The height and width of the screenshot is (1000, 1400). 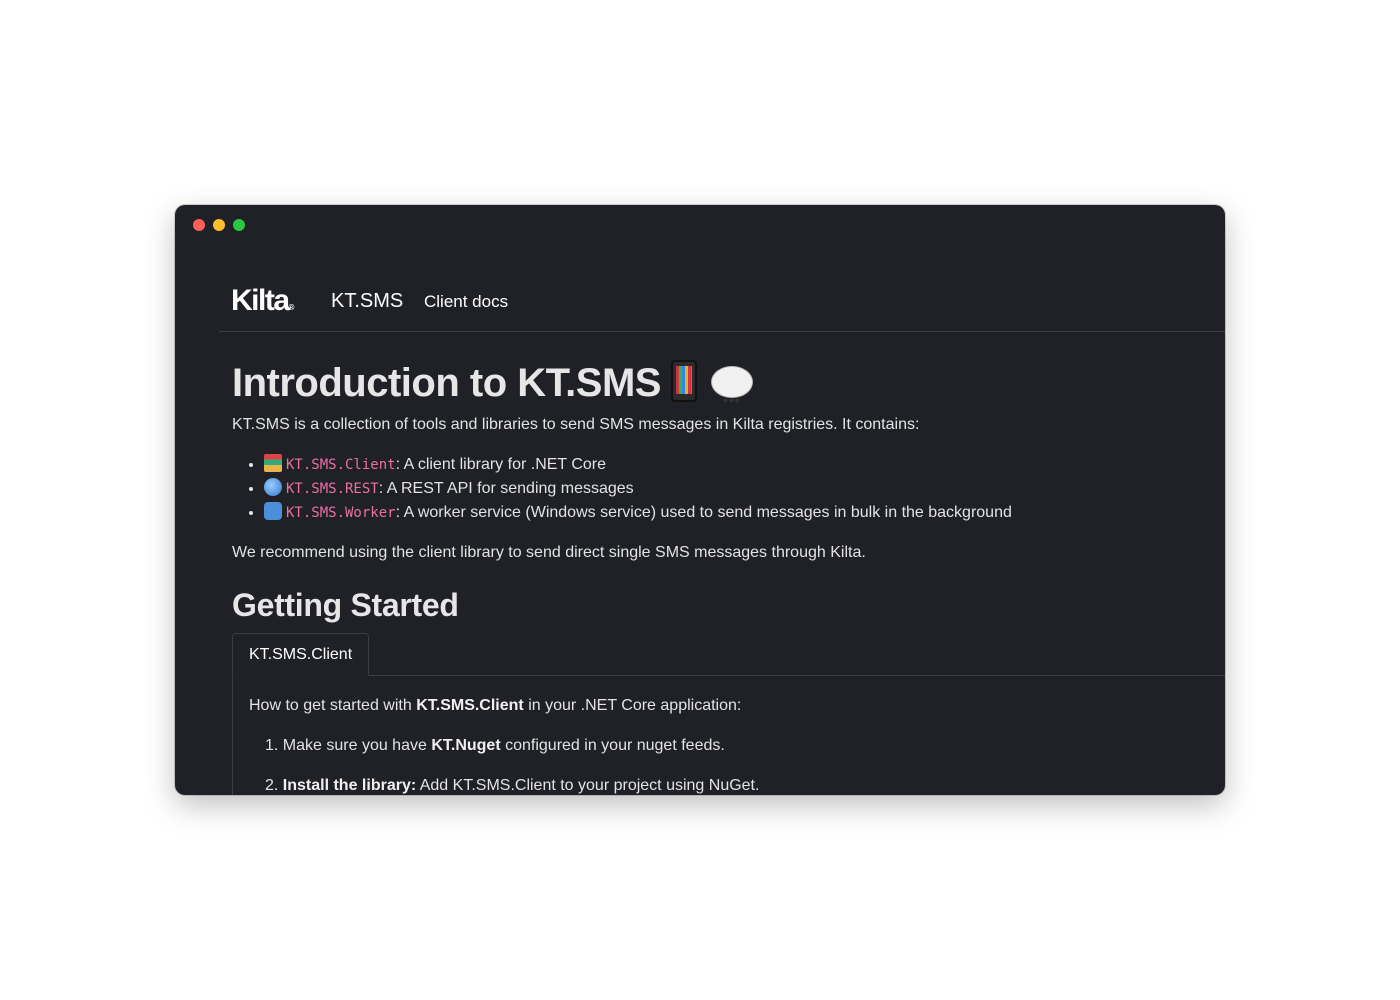 What do you see at coordinates (262, 304) in the screenshot?
I see `kilta-logo: Kilta®` at bounding box center [262, 304].